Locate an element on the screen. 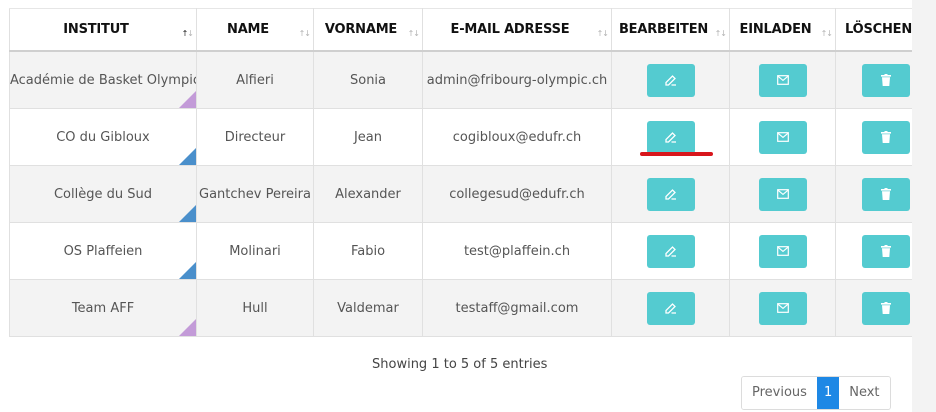 The height and width of the screenshot is (412, 936). pagination: Previous 1 Next is located at coordinates (816, 393).